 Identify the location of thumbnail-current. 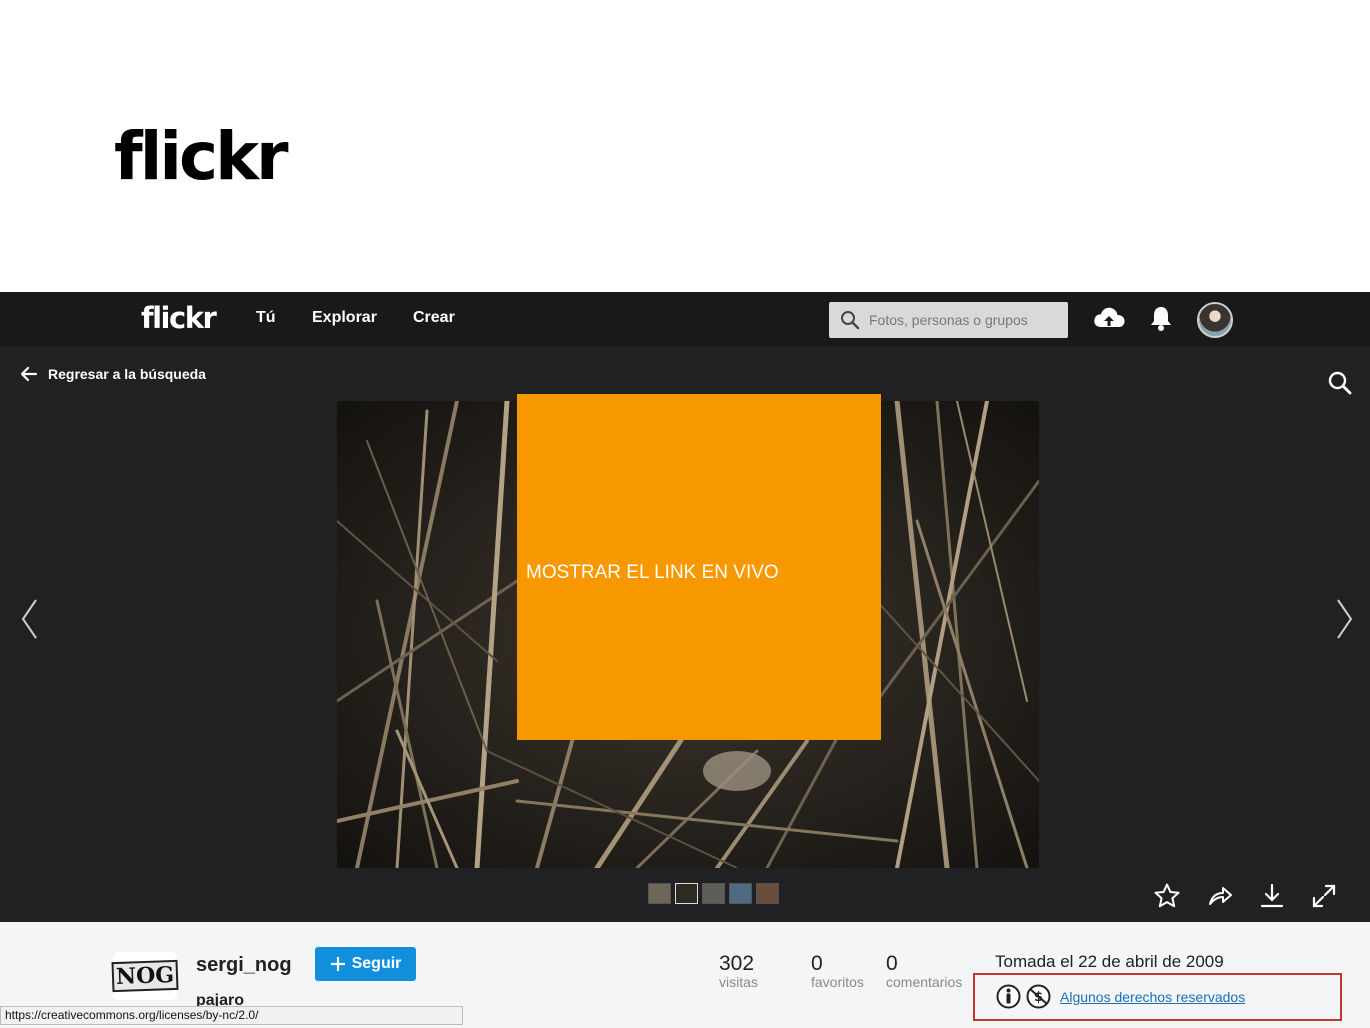
(686, 893).